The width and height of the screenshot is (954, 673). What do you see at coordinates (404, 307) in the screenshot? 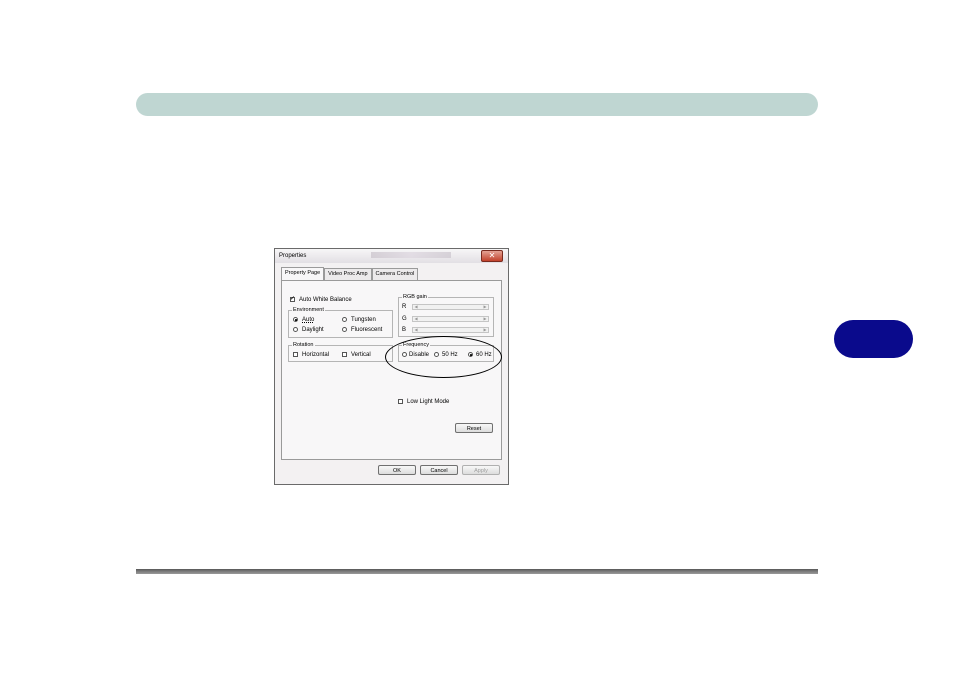
I see `rgb-gain-r-label: R` at bounding box center [404, 307].